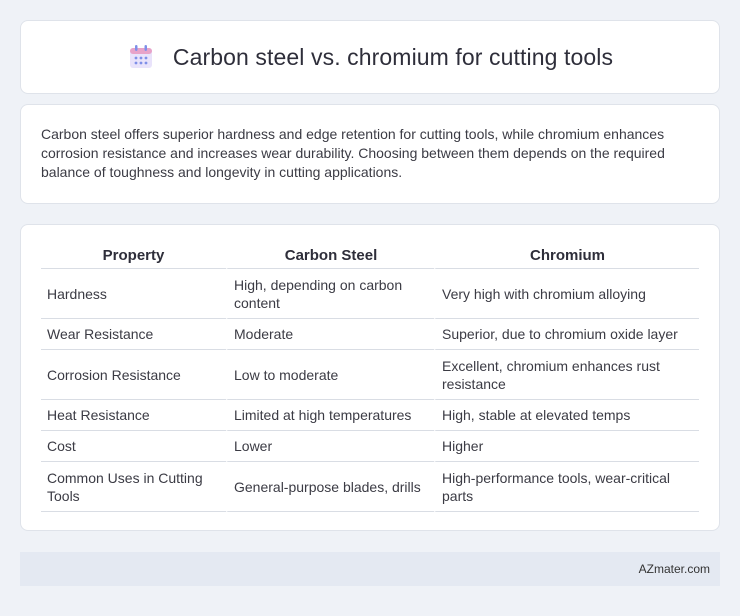 This screenshot has width=740, height=616. I want to click on table-cell: Lower, so click(330, 446).